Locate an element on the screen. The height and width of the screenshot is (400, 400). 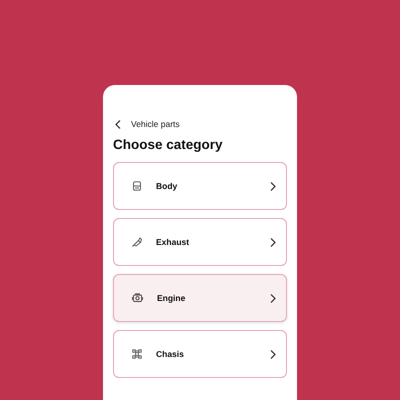
engine-icon is located at coordinates (137, 298).